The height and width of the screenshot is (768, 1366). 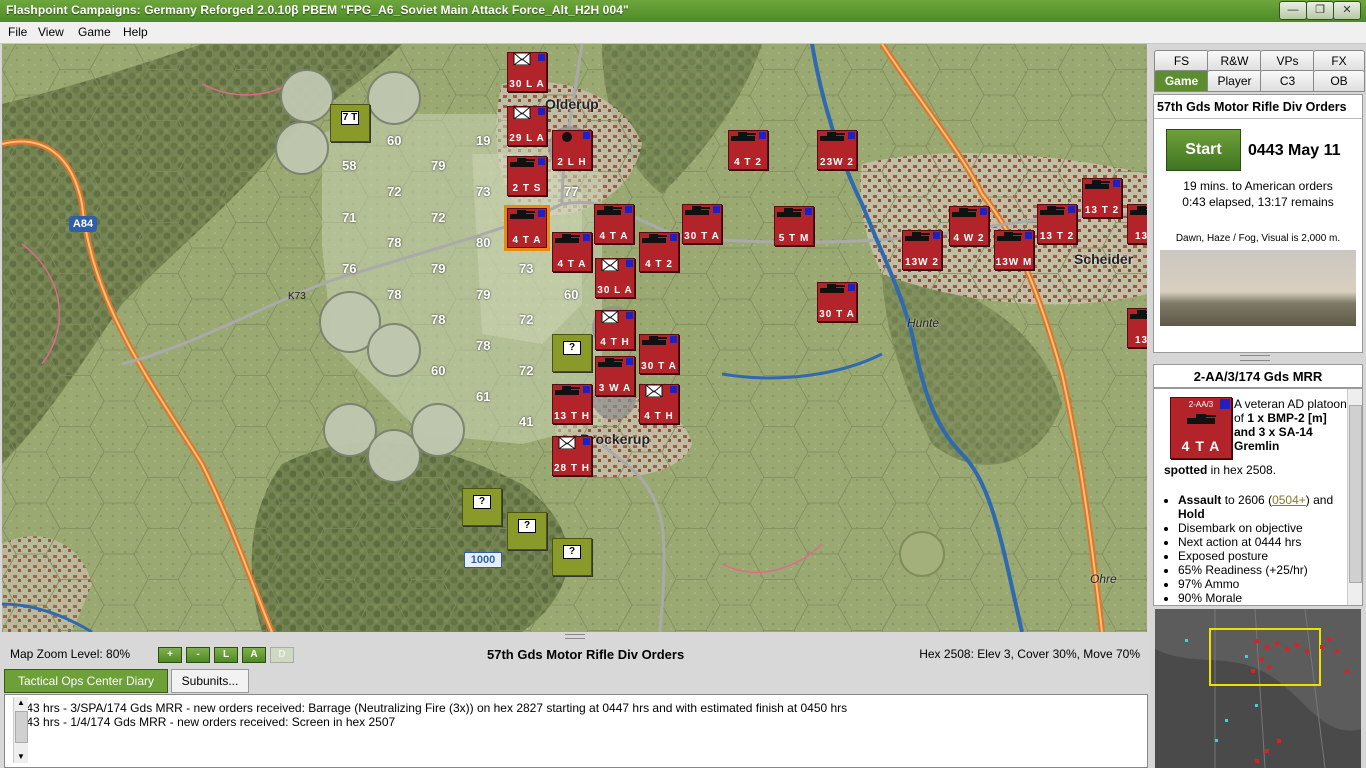 I want to click on zoom-in-button: +, so click(x=170, y=655).